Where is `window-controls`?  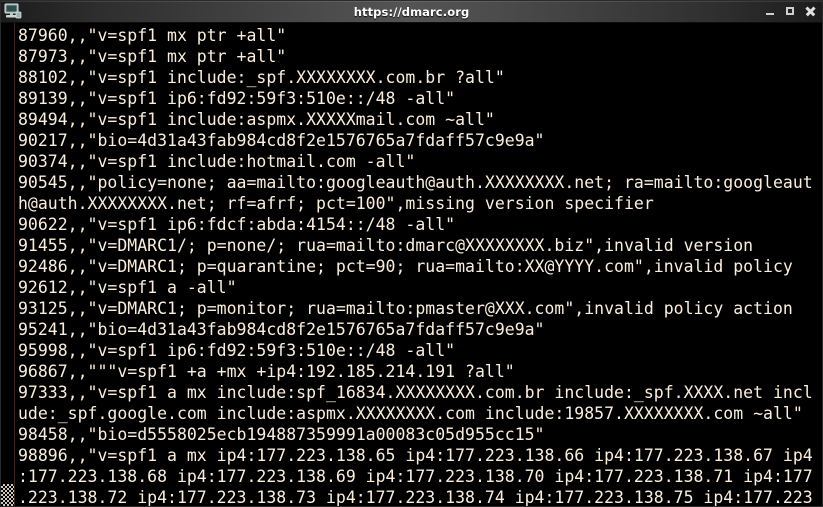 window-controls is located at coordinates (790, 11).